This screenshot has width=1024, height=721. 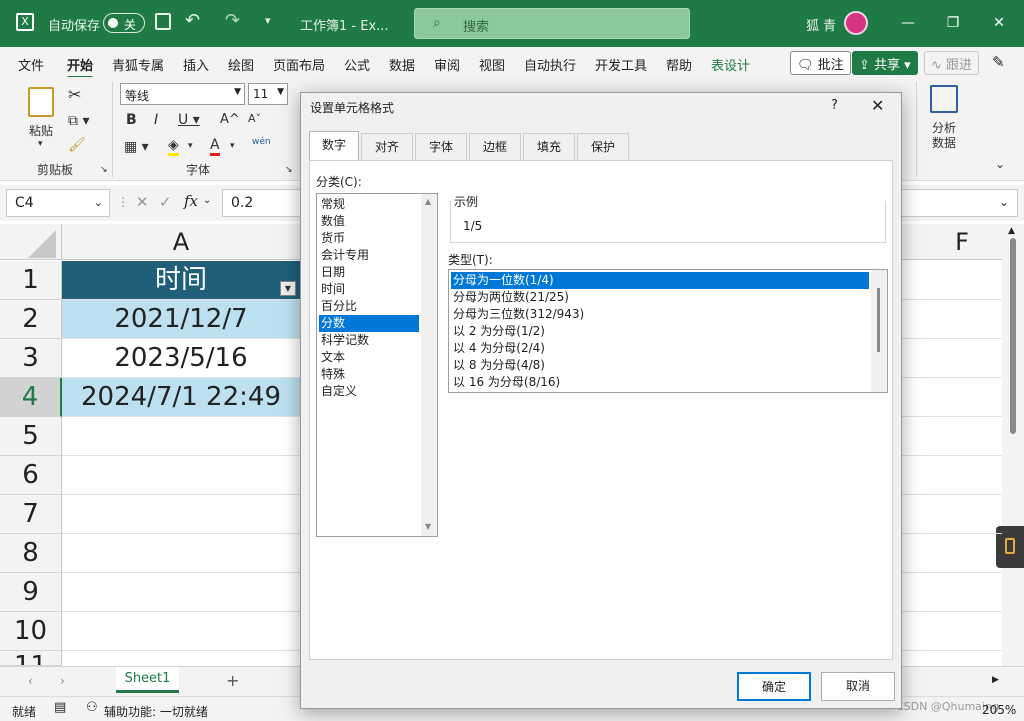 What do you see at coordinates (549, 147) in the screenshot?
I see `tab-fill: 填充` at bounding box center [549, 147].